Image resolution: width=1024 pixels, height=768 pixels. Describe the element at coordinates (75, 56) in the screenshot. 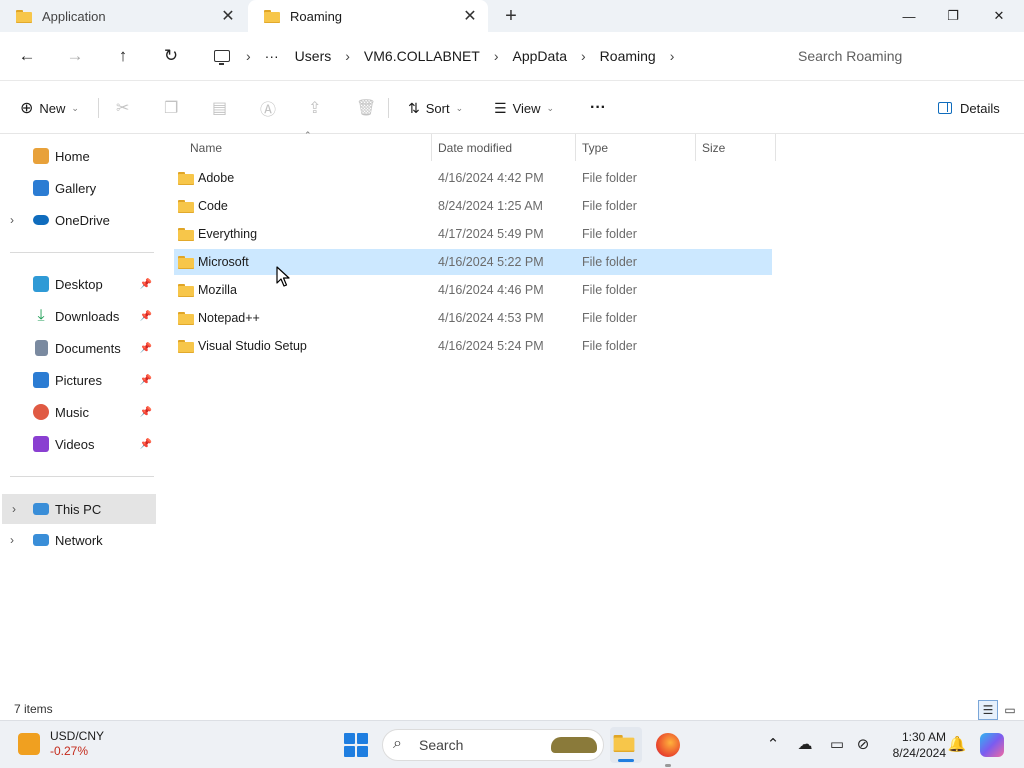

I see `forward-button: →` at that location.